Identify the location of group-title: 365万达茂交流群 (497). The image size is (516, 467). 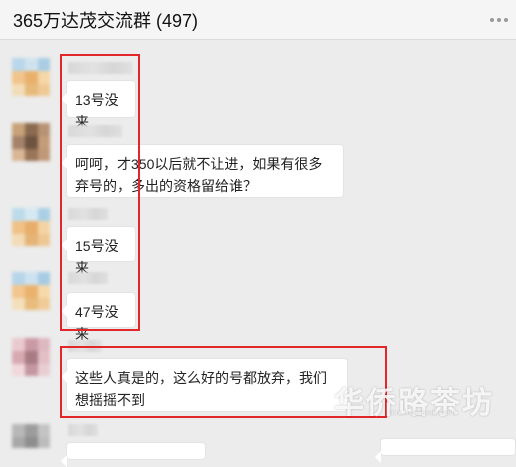
(106, 21).